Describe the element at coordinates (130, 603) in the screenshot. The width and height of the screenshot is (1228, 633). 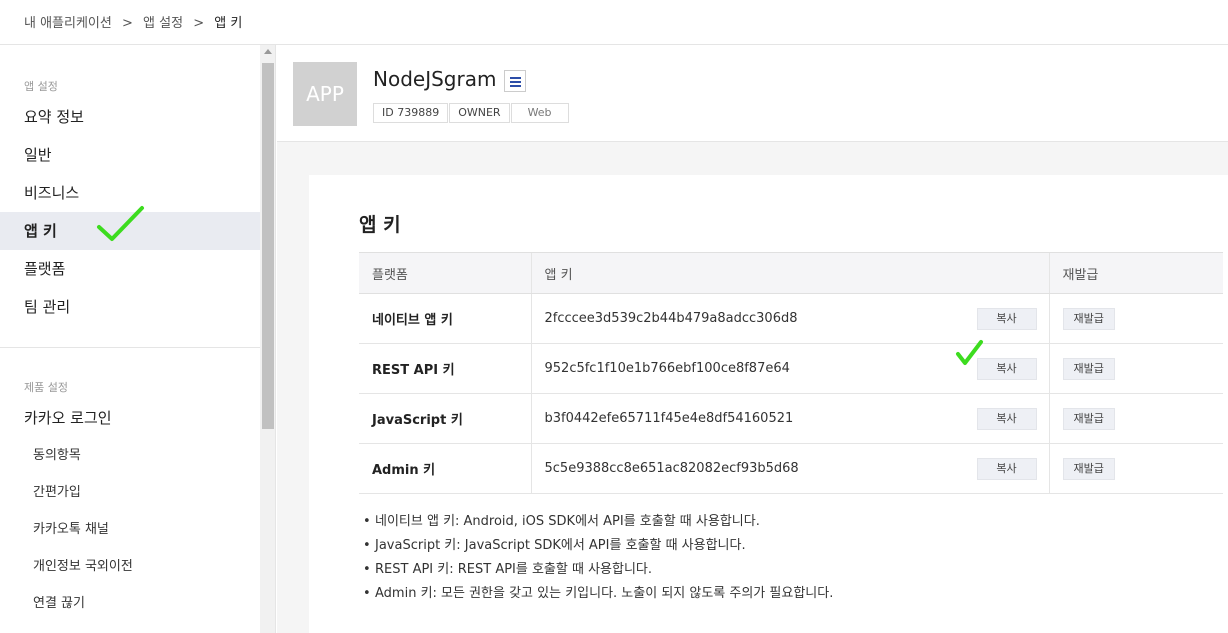
I see `sidebar-subitem-unlink: 연결 끊기` at that location.